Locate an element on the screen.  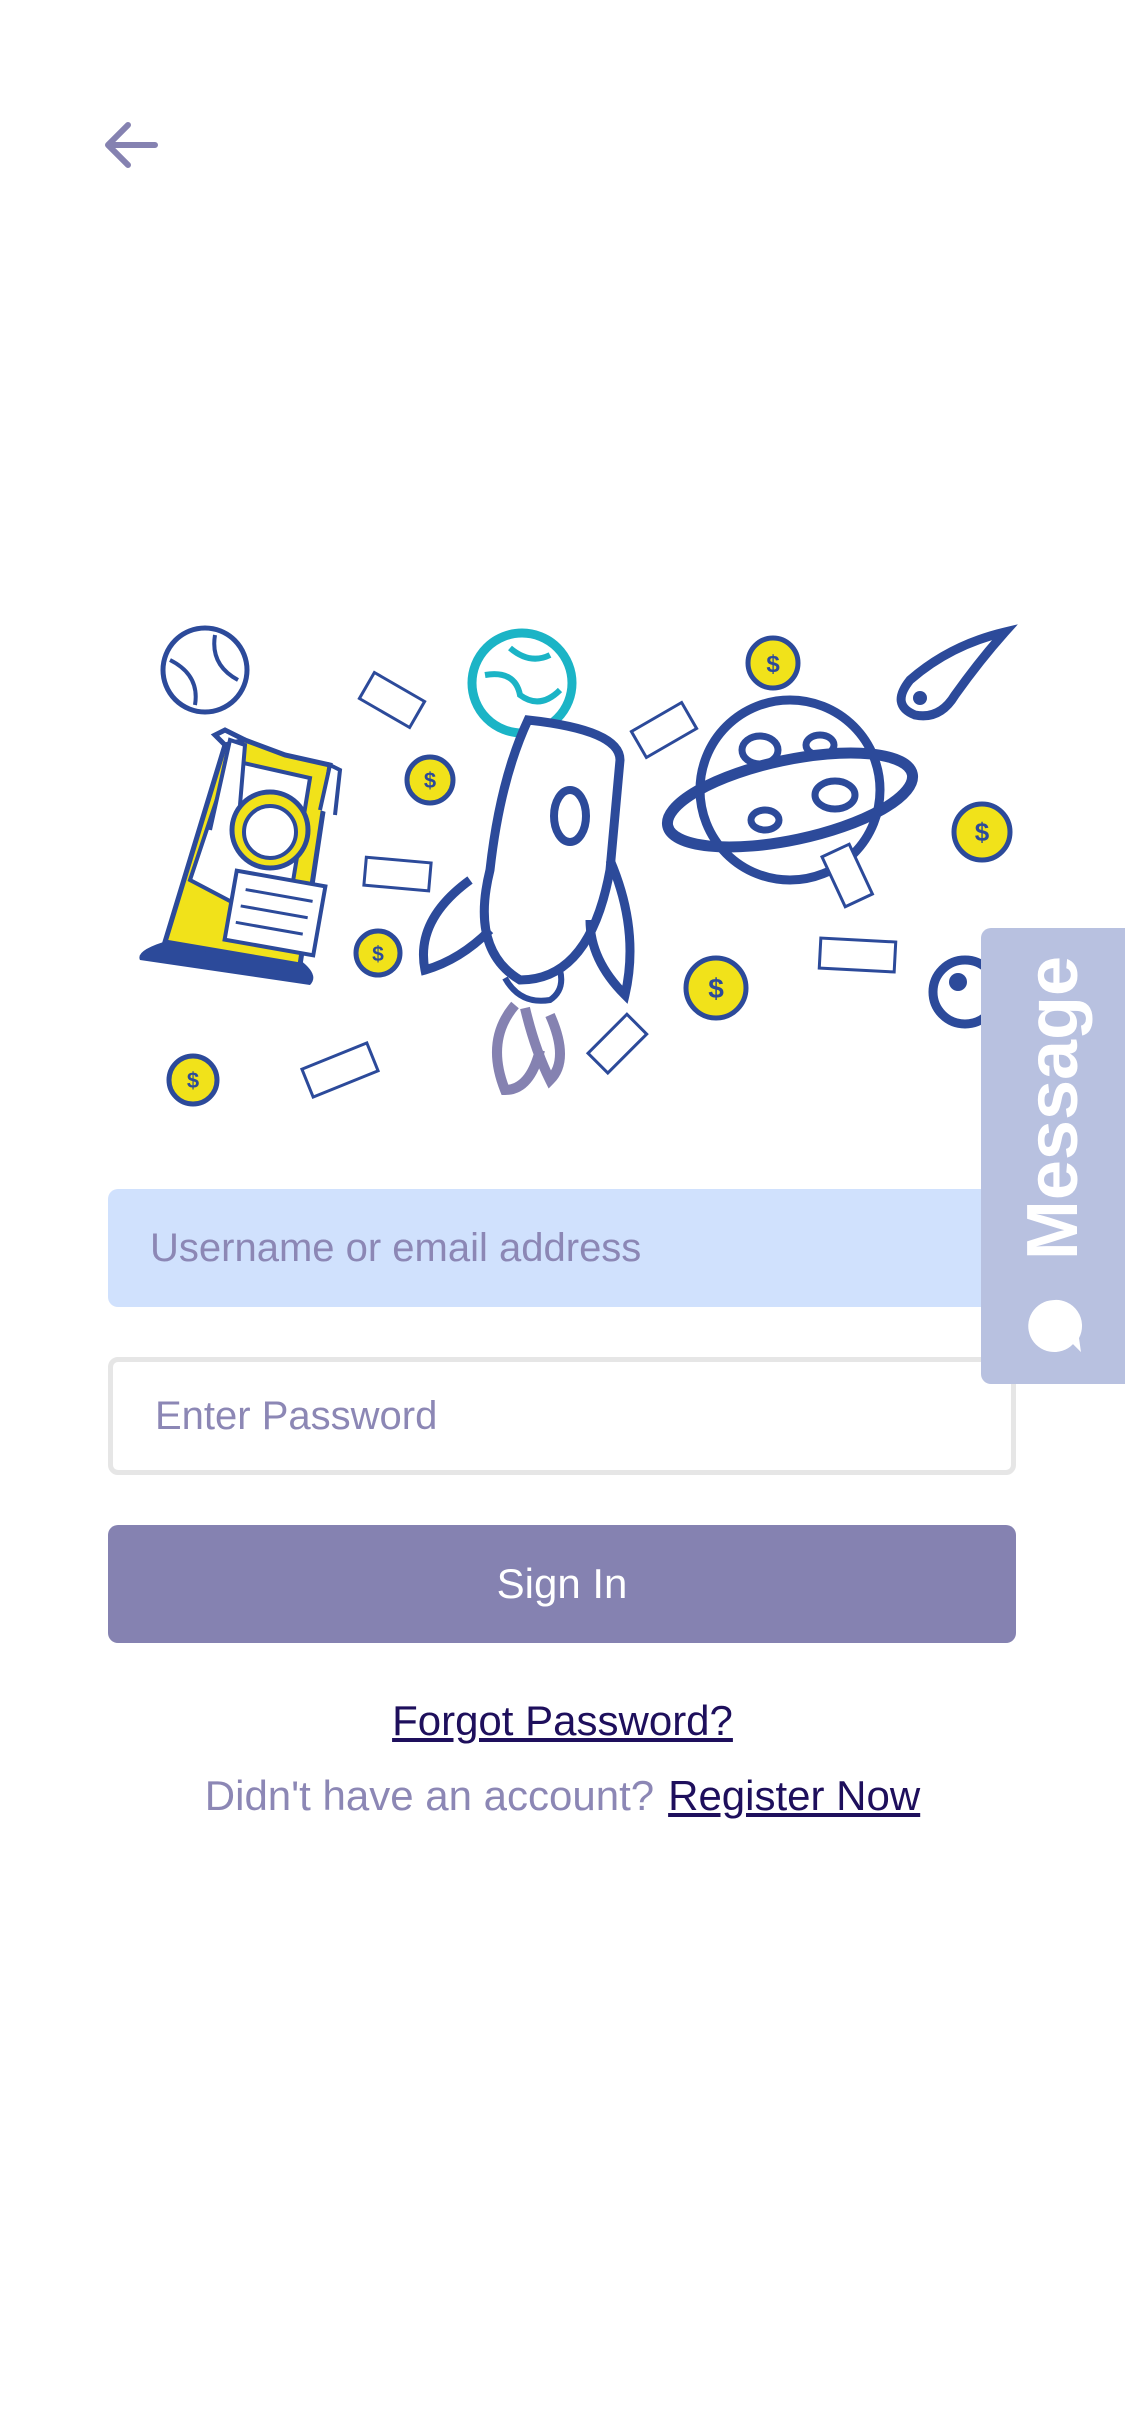
back-button is located at coordinates (132, 145).